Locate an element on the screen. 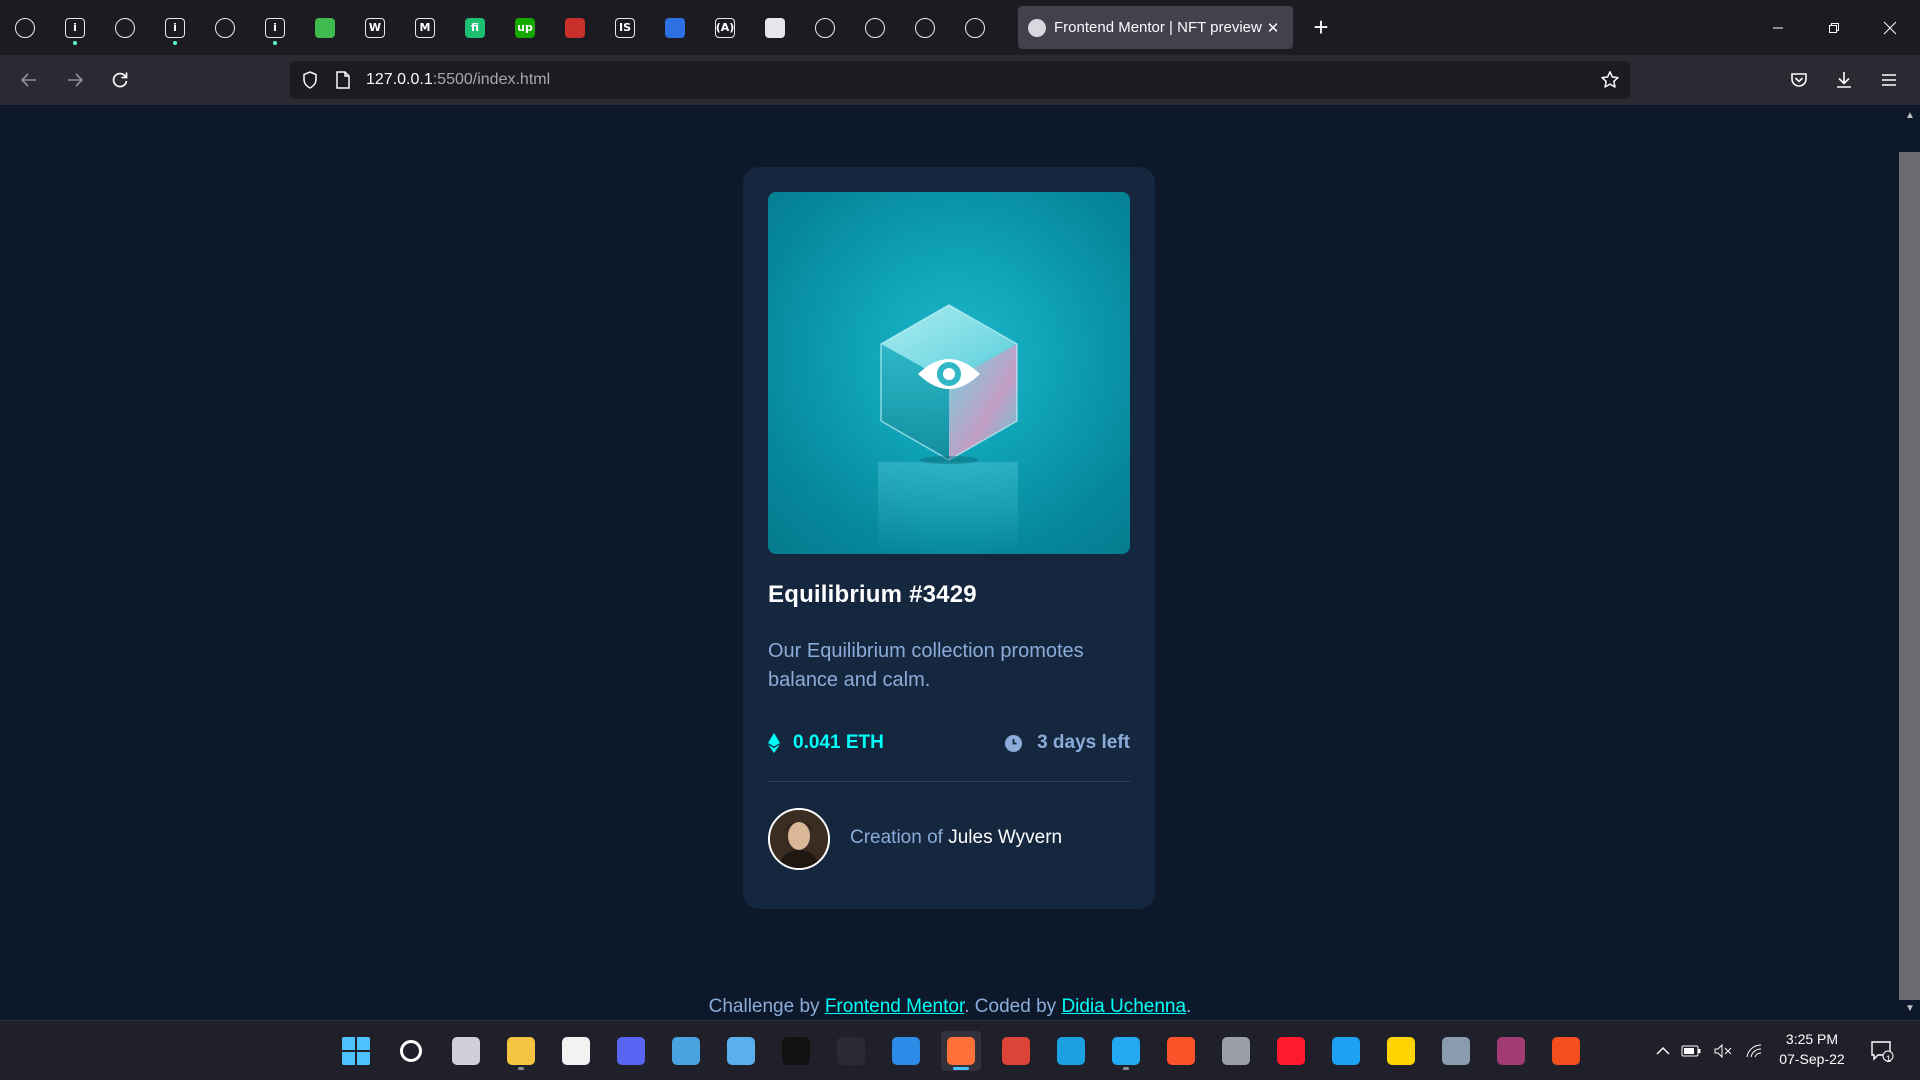 The image size is (1920, 1080). restore-button is located at coordinates (1834, 27).